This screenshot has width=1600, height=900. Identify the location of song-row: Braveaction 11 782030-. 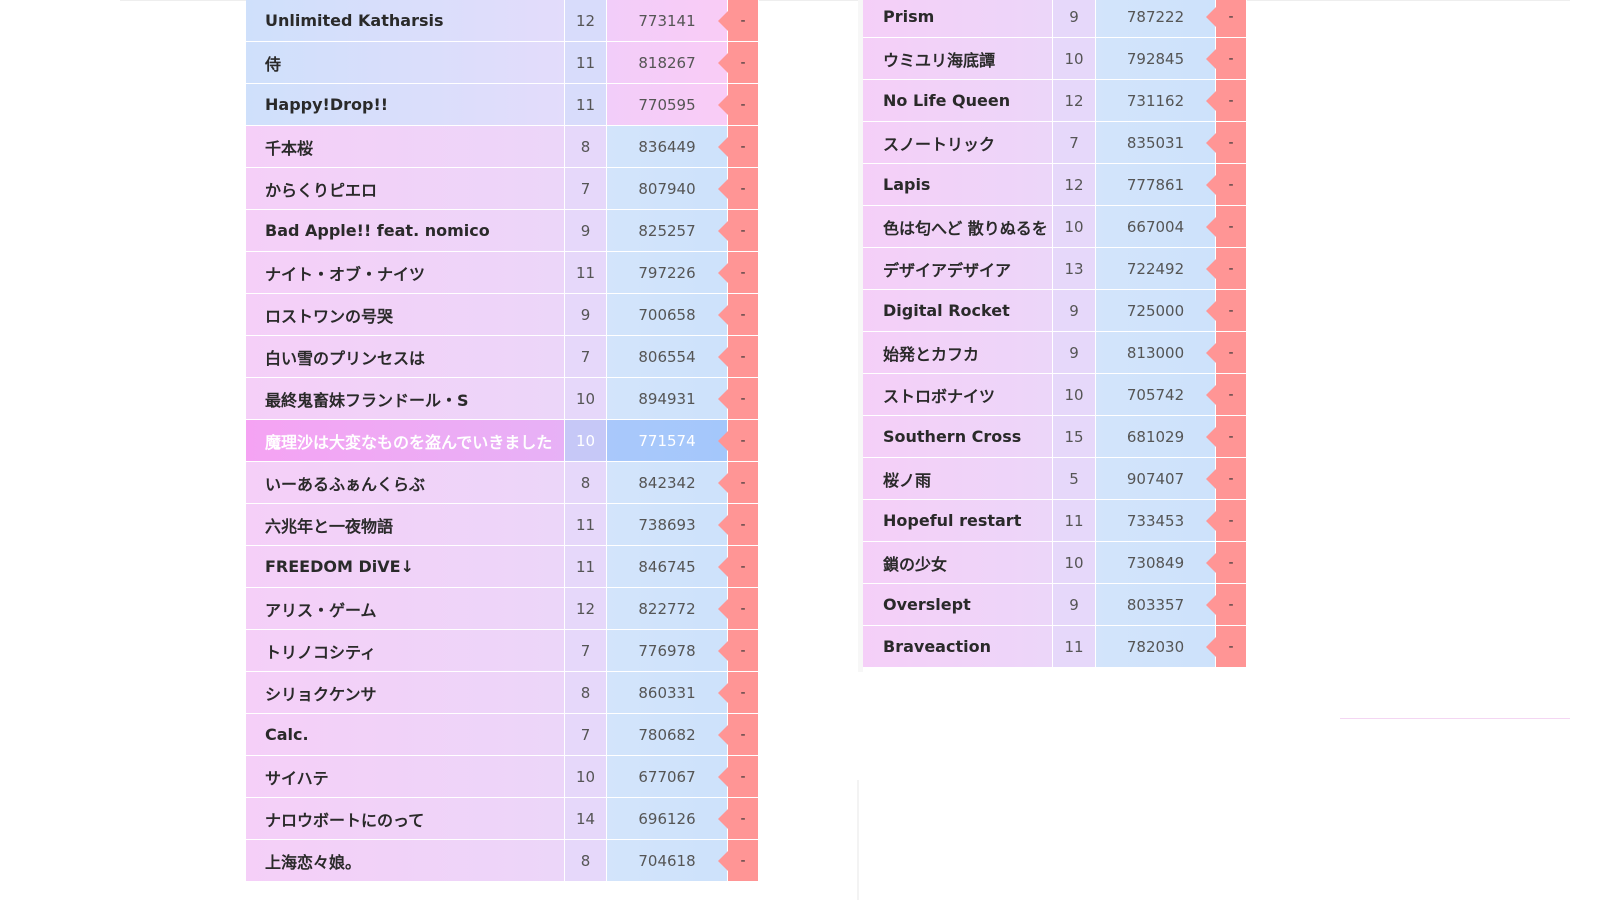
(1055, 647).